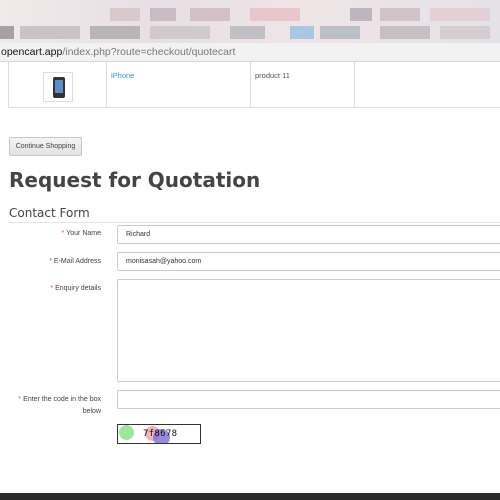 The height and width of the screenshot is (500, 500). What do you see at coordinates (250, 21) in the screenshot?
I see `browser-tabs-bar` at bounding box center [250, 21].